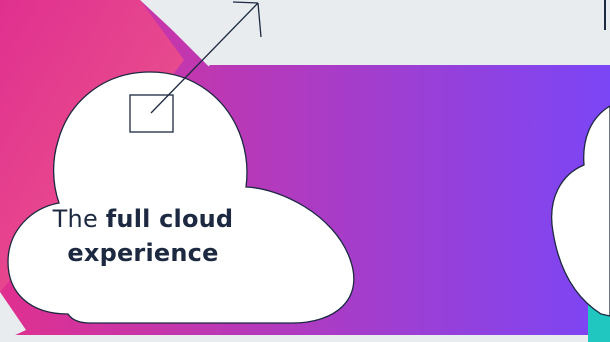  I want to click on left-cloud-caption: The full cloud experience, so click(143, 236).